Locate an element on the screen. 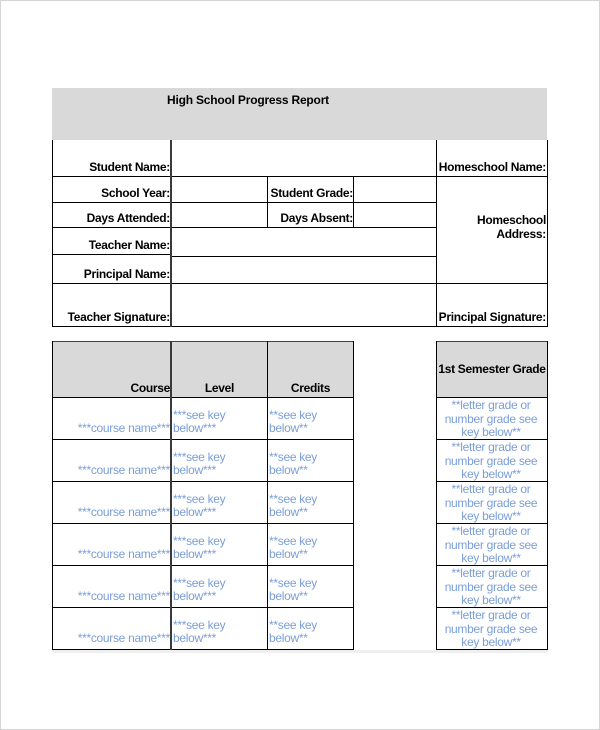 This screenshot has width=600, height=730. days-attended-label: Days Attended: is located at coordinates (128, 218).